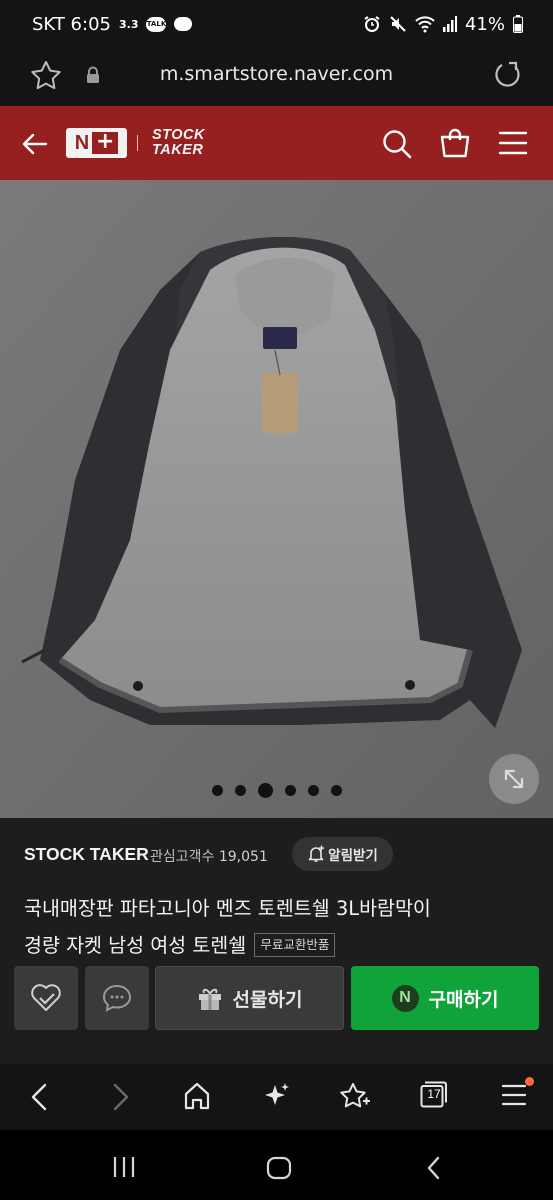  Describe the element at coordinates (276, 143) in the screenshot. I see `store-header: N + STOCK TAKER` at that location.